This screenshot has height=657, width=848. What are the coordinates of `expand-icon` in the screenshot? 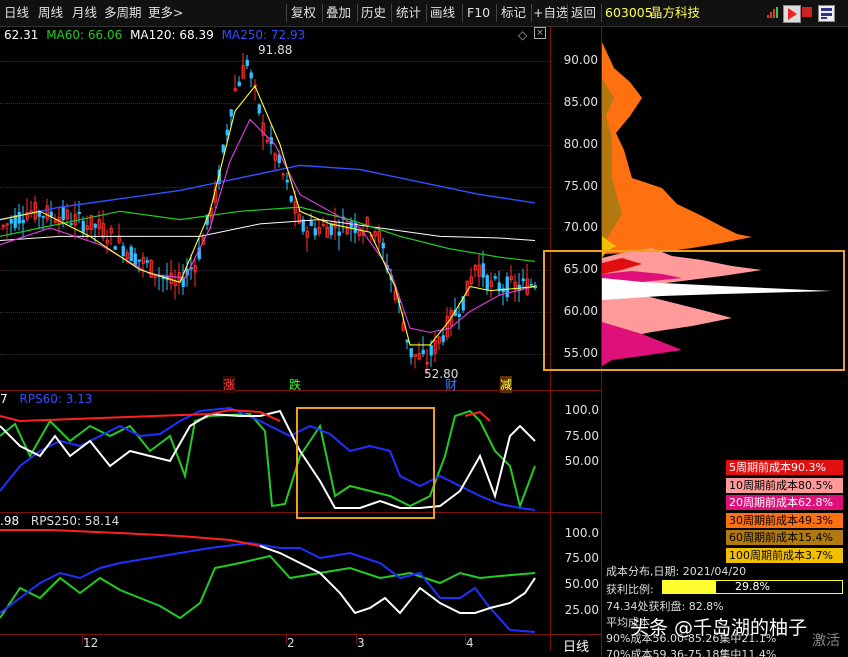 It's located at (792, 14).